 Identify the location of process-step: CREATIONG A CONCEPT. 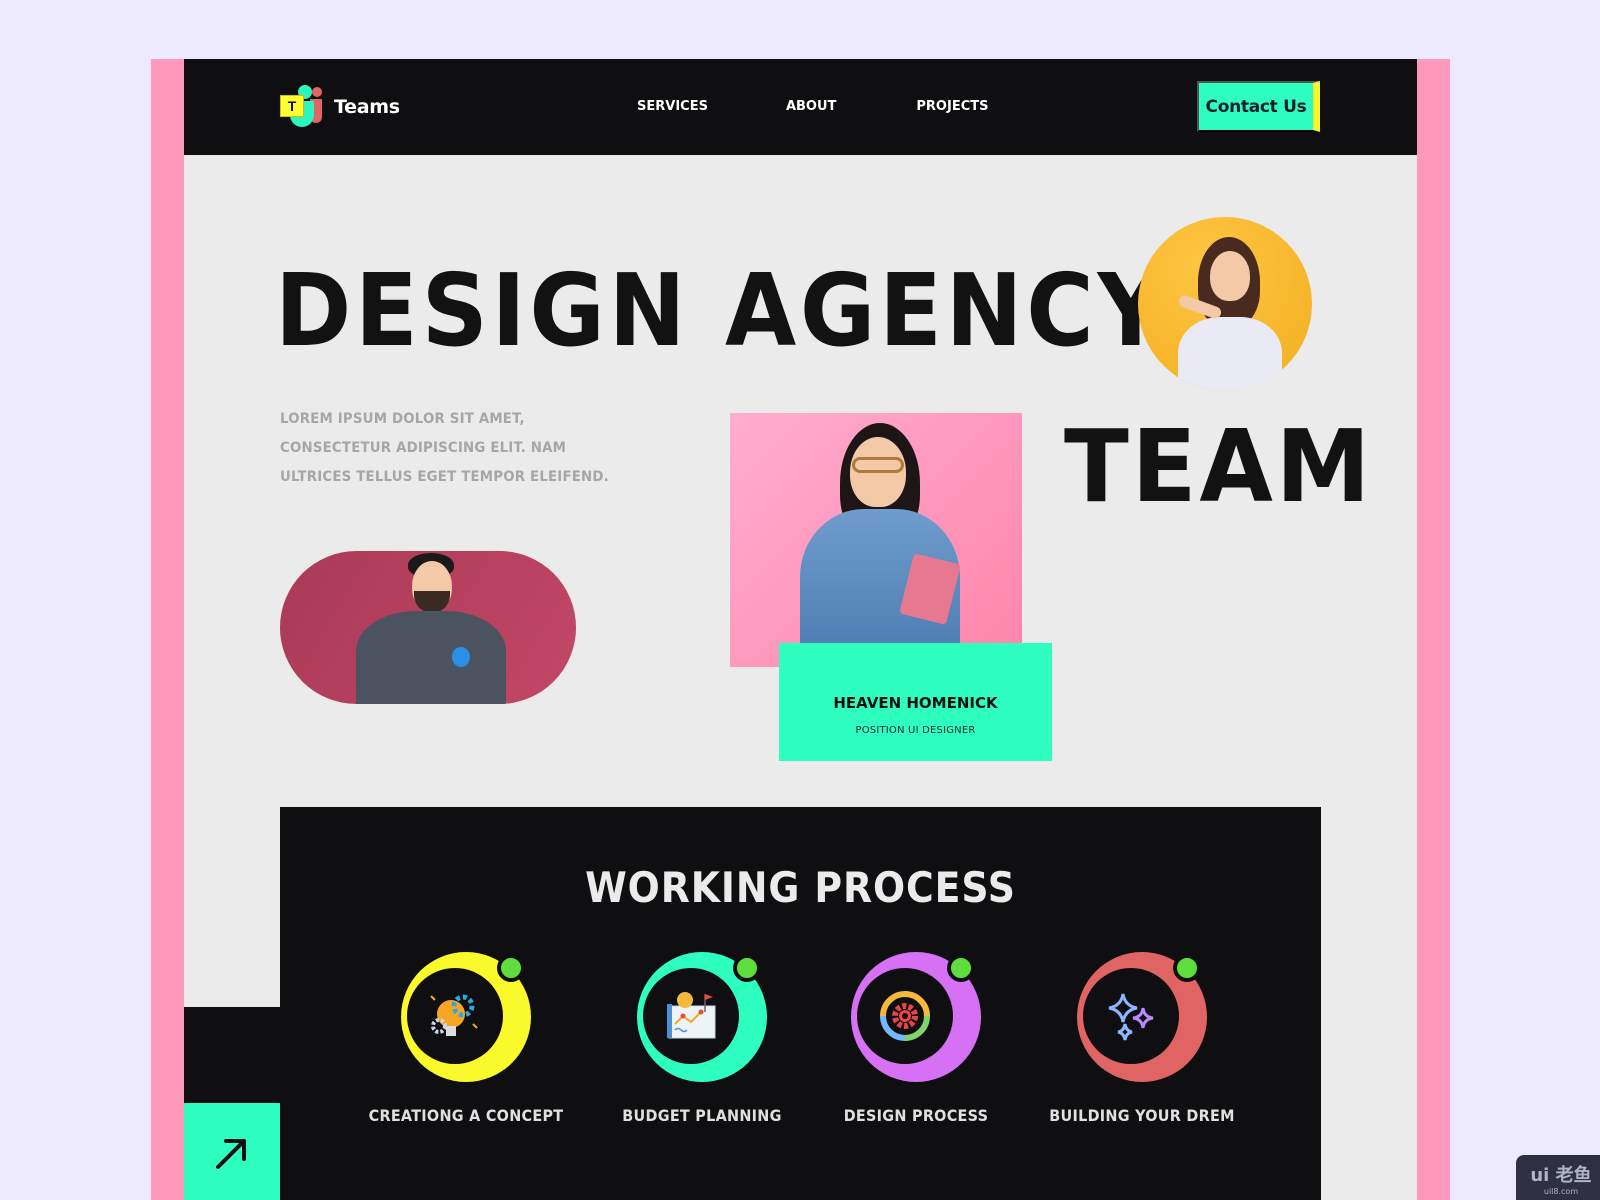
(466, 1038).